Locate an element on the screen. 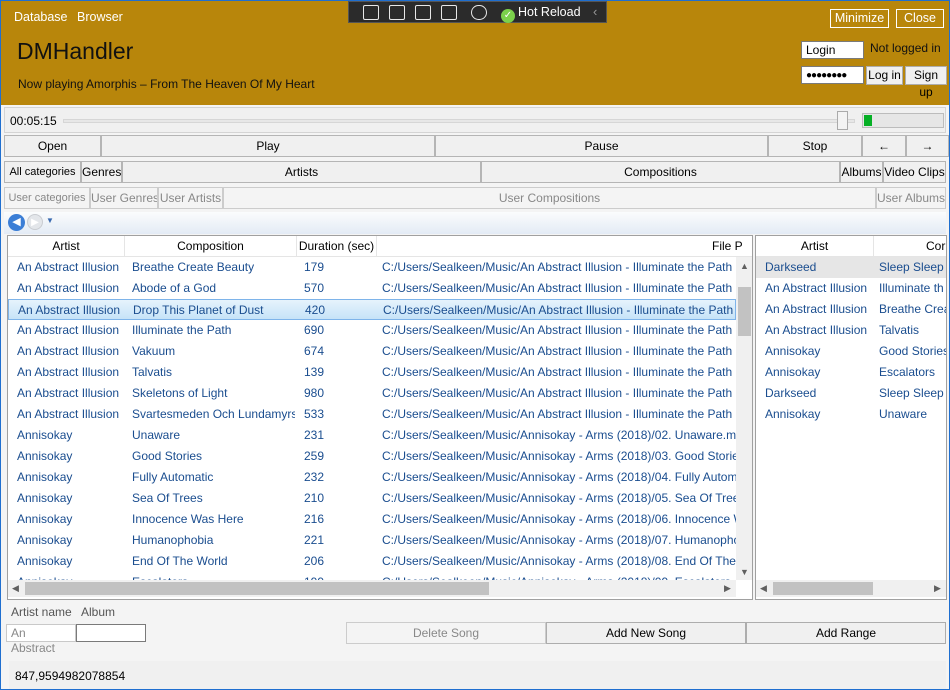 This screenshot has height=690, width=950. scroll-down-icon: ▼ is located at coordinates (744, 572).